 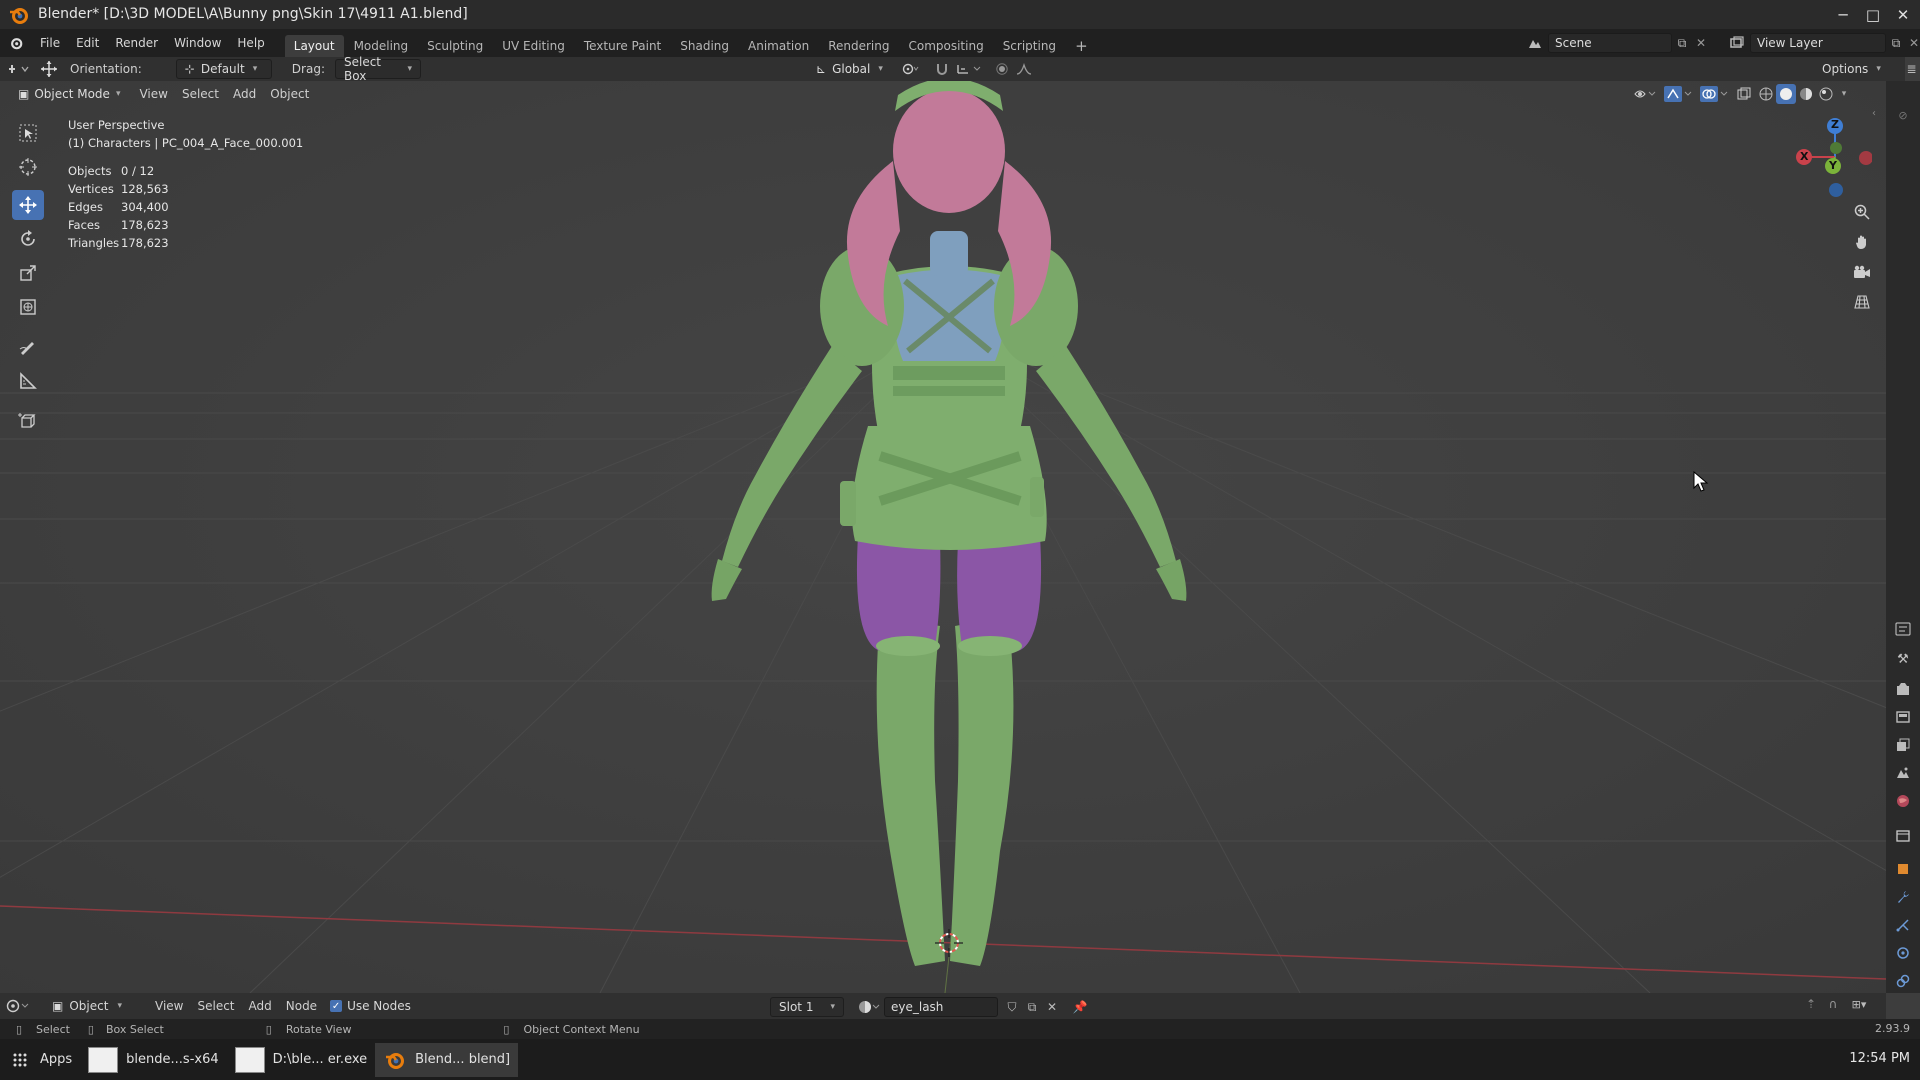 I want to click on transform-tool-icon, so click(x=28, y=307).